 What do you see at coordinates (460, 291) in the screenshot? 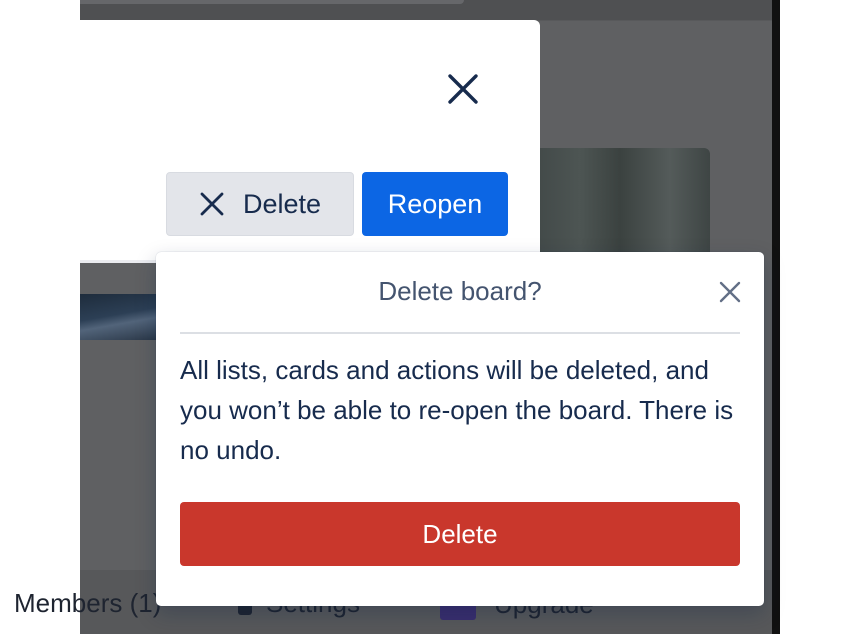
I see `popover-title: Delete board?` at bounding box center [460, 291].